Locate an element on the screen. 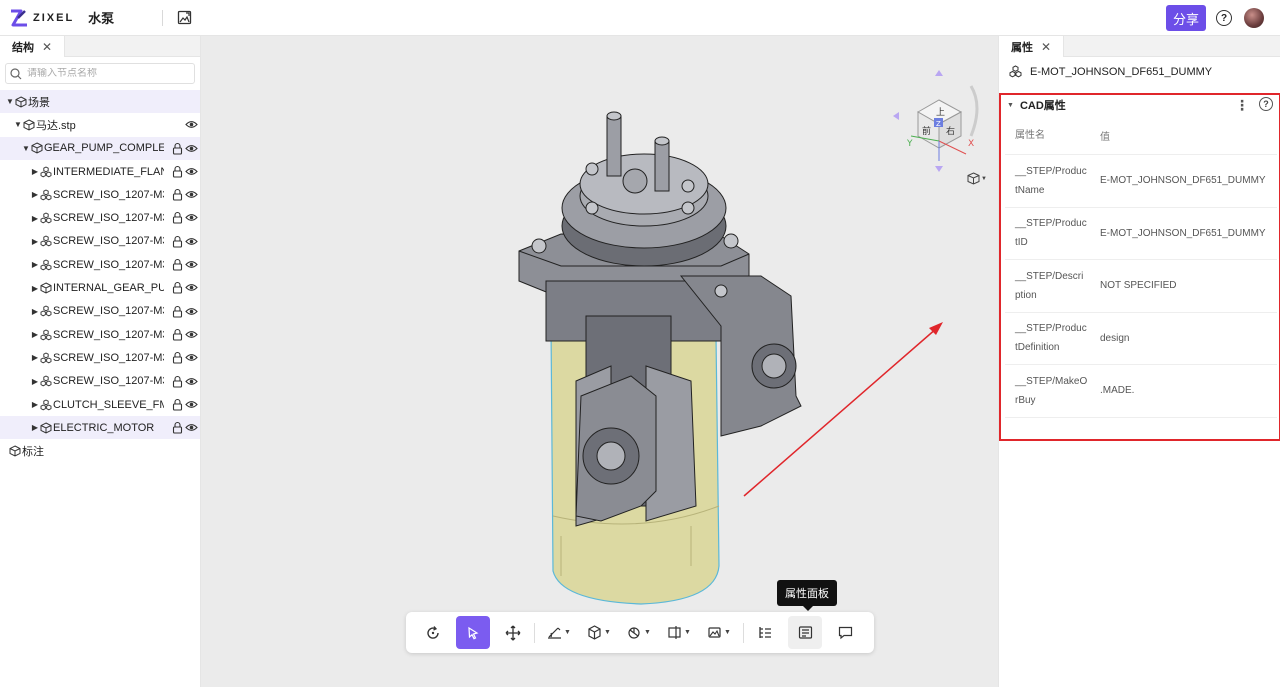  cube-right-label: 右 is located at coordinates (950, 131).